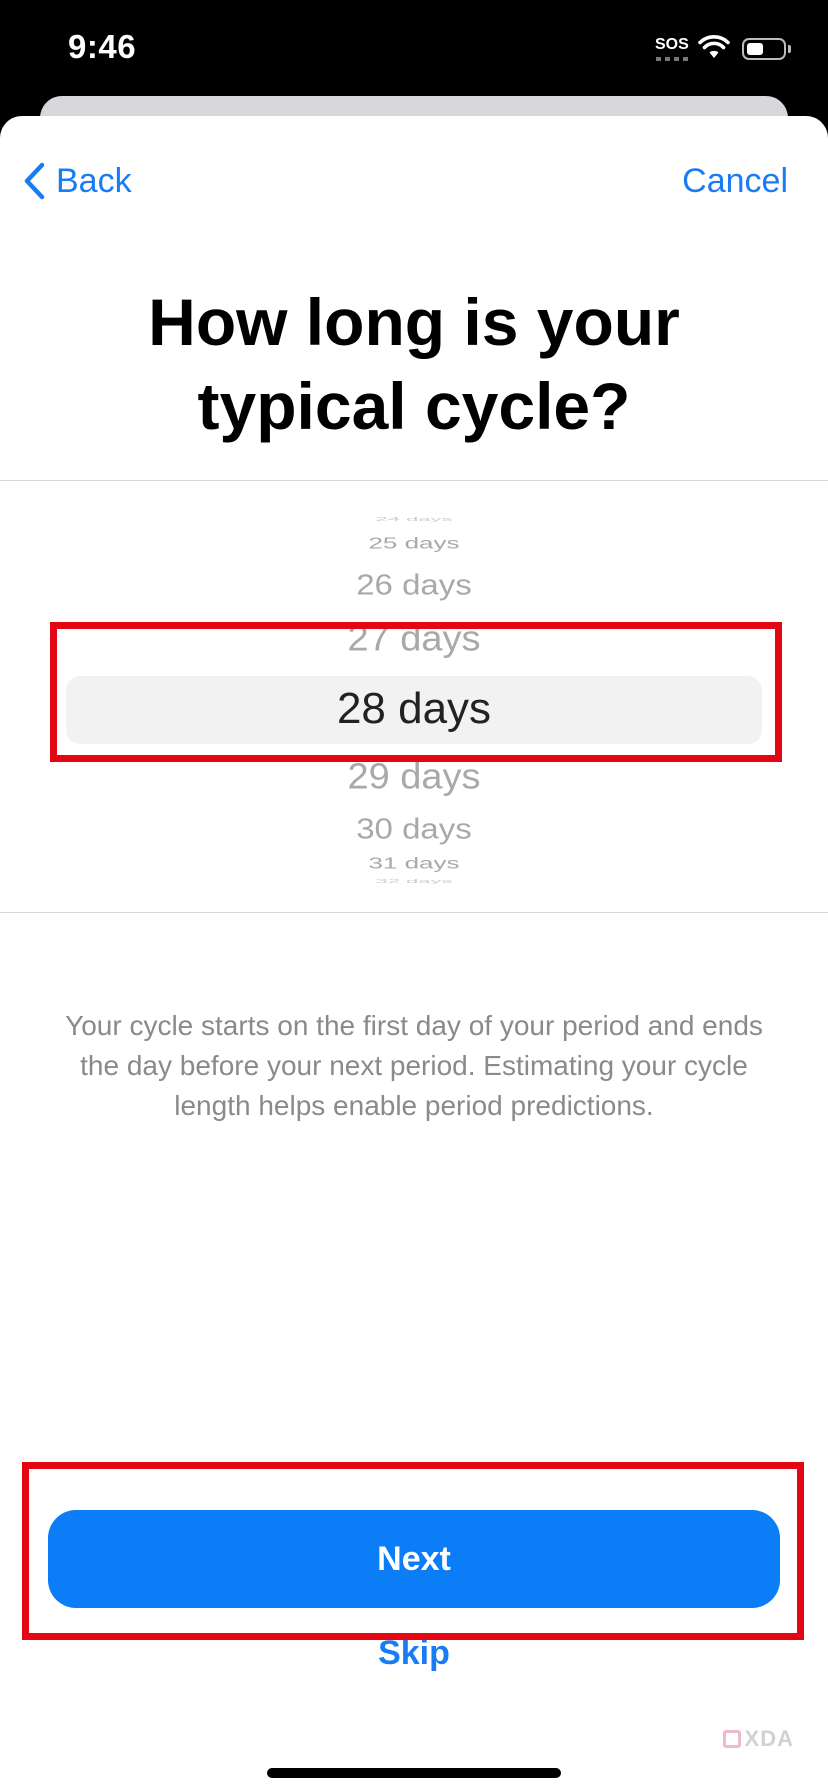 This screenshot has height=1792, width=828. What do you see at coordinates (102, 46) in the screenshot?
I see `status-time: 9:46` at bounding box center [102, 46].